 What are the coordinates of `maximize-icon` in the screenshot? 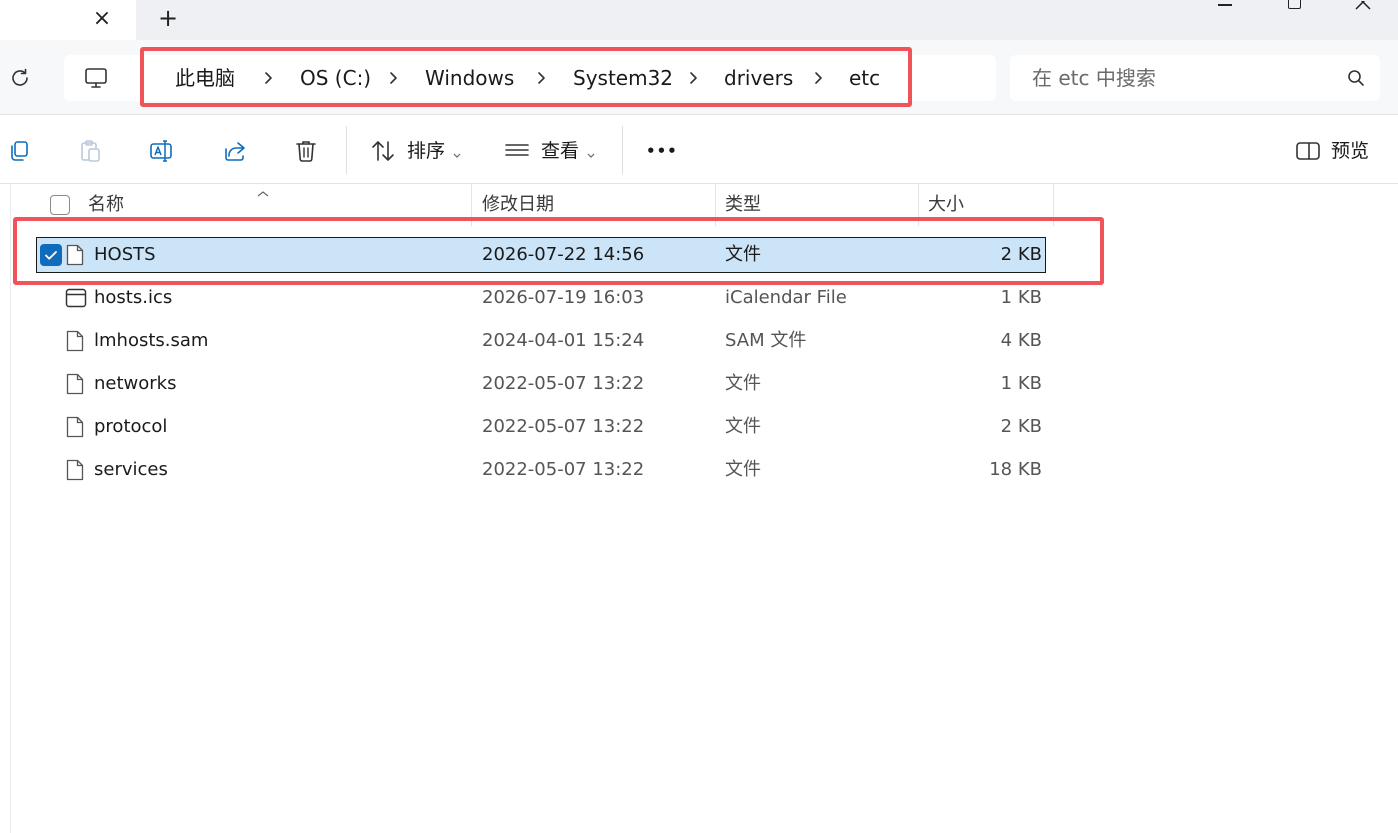 It's located at (1295, 7).